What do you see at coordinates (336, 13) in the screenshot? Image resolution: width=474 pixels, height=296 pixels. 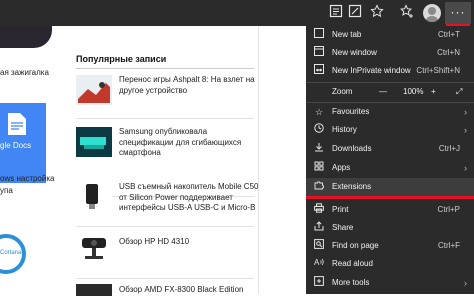 I see `reading-view-icon` at bounding box center [336, 13].